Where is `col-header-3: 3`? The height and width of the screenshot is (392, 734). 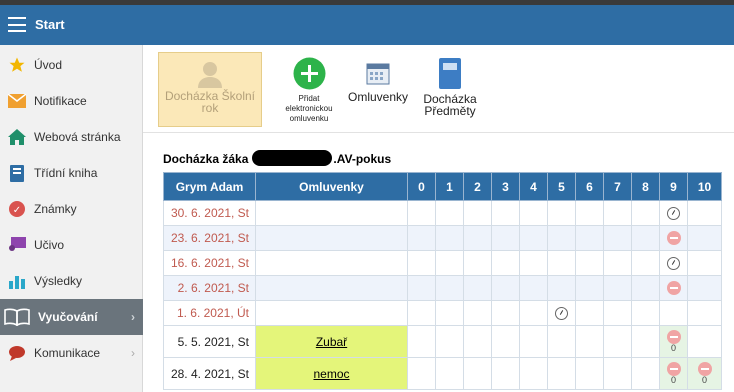
col-header-3: 3 is located at coordinates (505, 186).